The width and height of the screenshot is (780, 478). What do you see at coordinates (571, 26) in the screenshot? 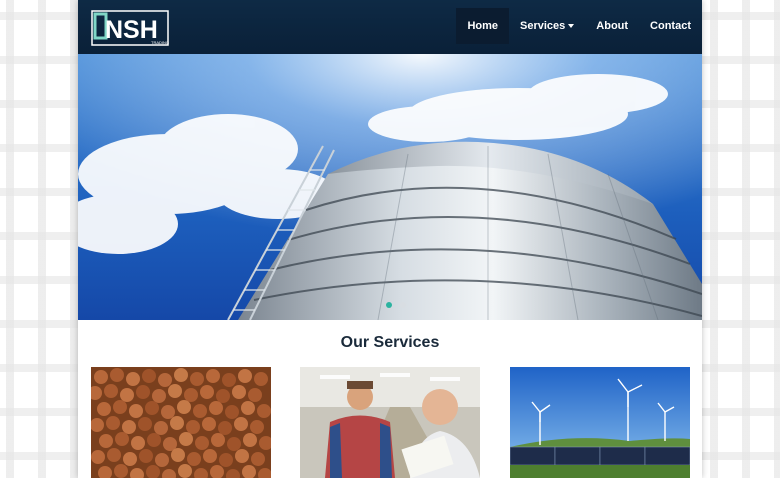
I see `caret-down-icon` at bounding box center [571, 26].